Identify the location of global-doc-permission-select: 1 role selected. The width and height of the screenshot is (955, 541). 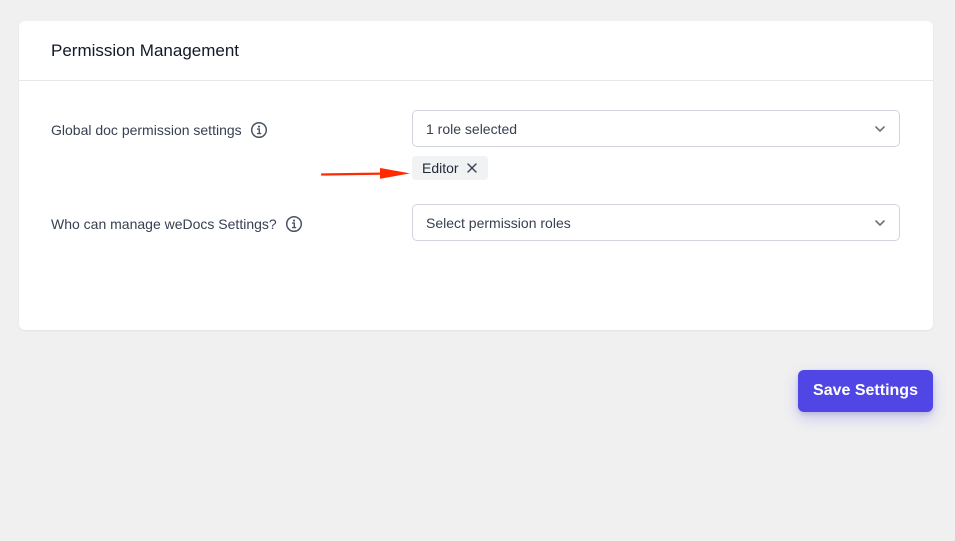
(656, 128).